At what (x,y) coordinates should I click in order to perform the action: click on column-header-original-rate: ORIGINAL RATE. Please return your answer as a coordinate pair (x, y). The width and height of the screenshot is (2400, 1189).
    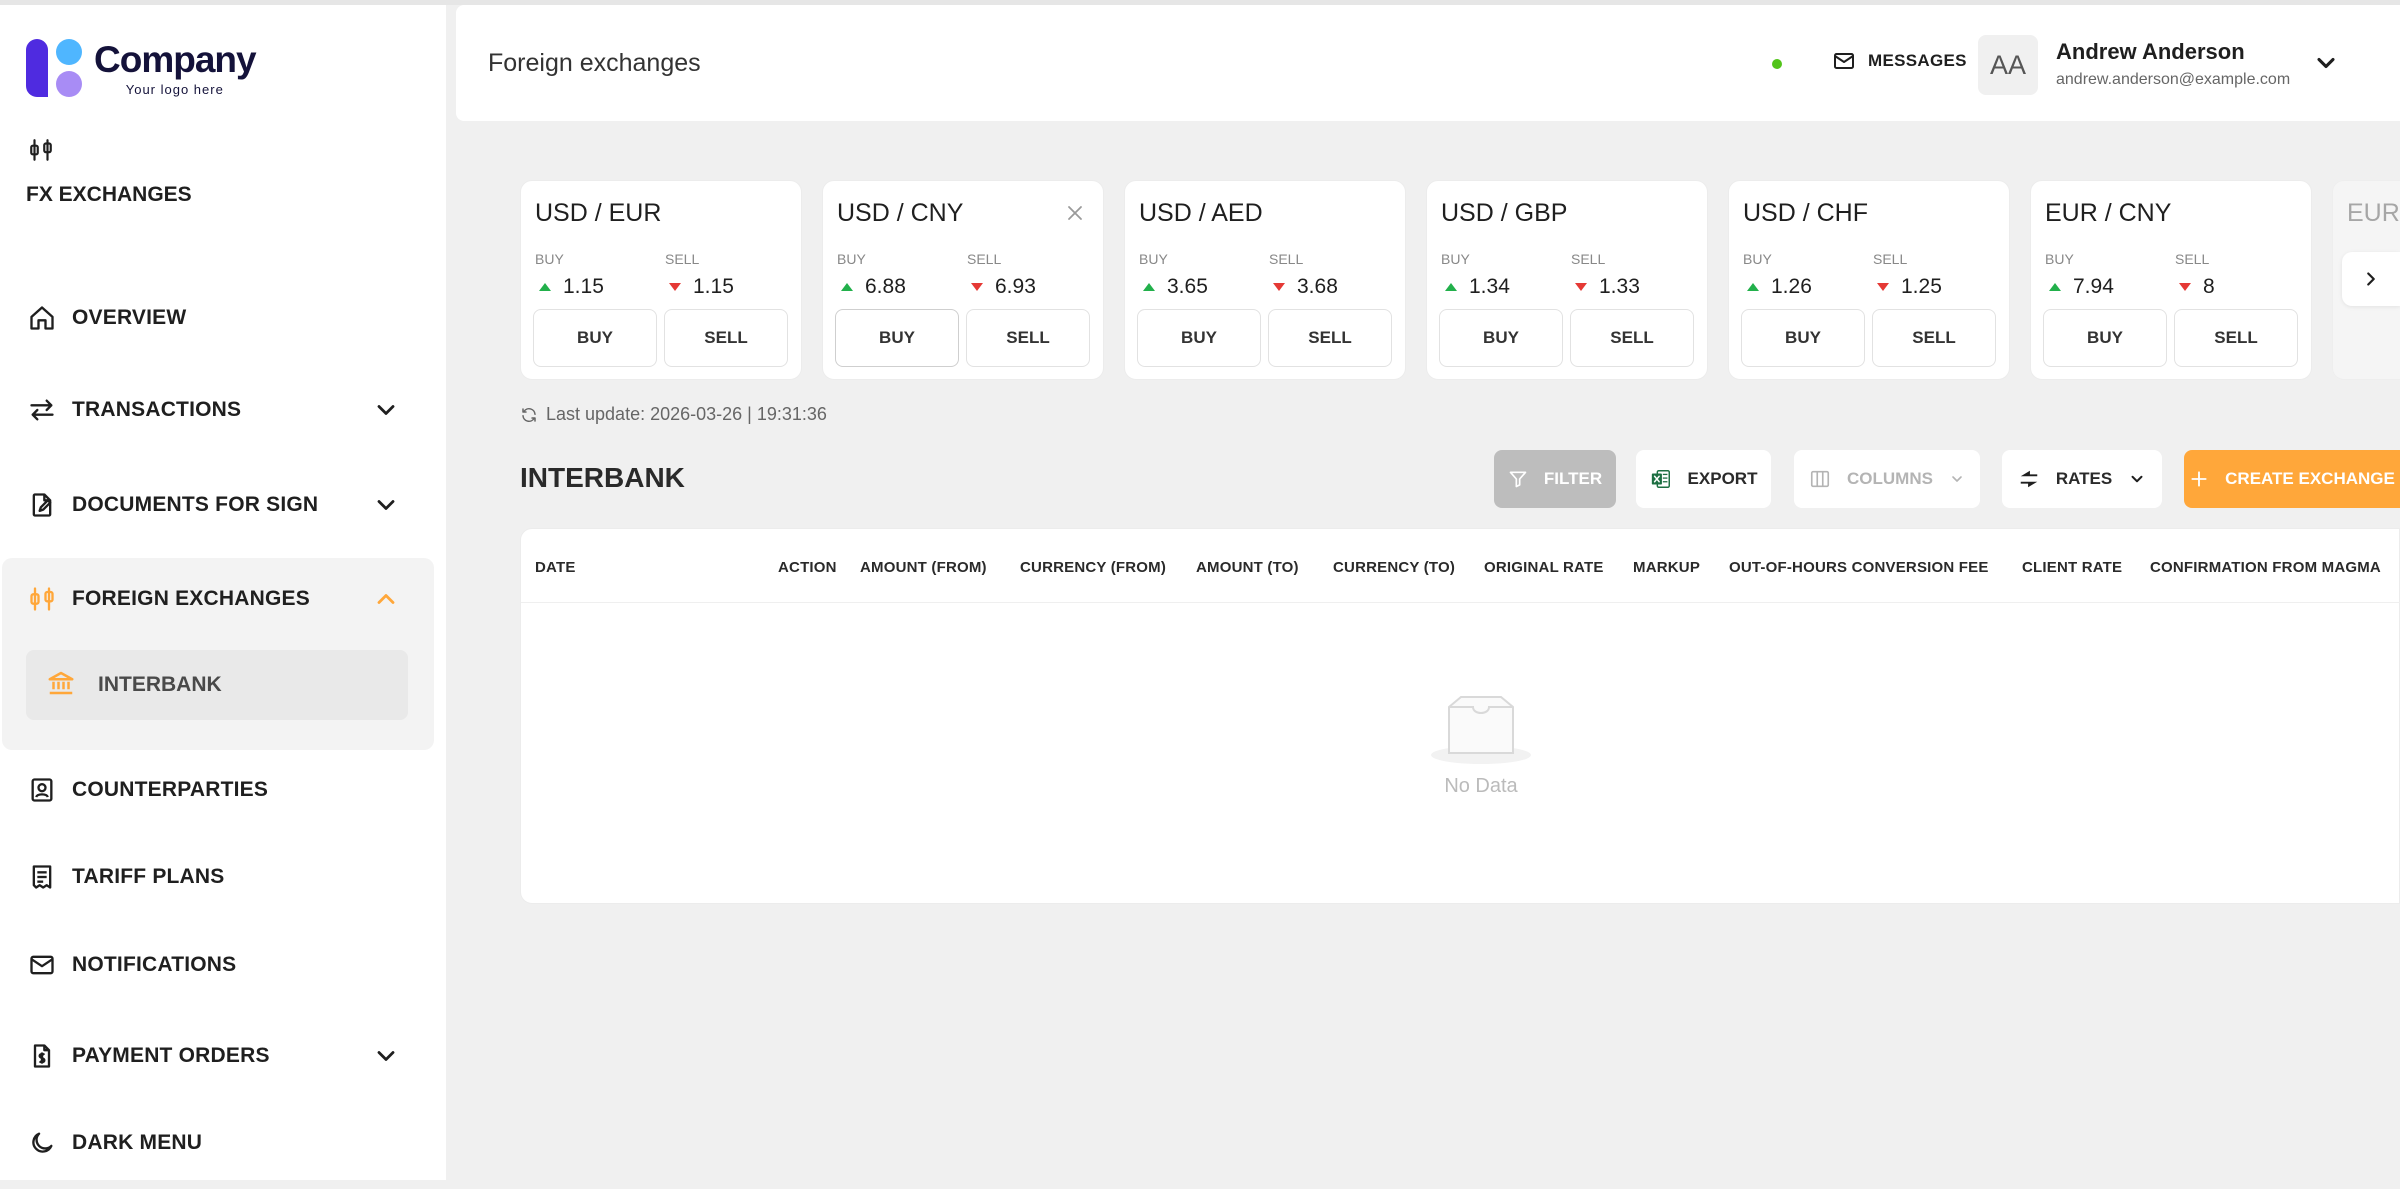
    Looking at the image, I should click on (1544, 567).